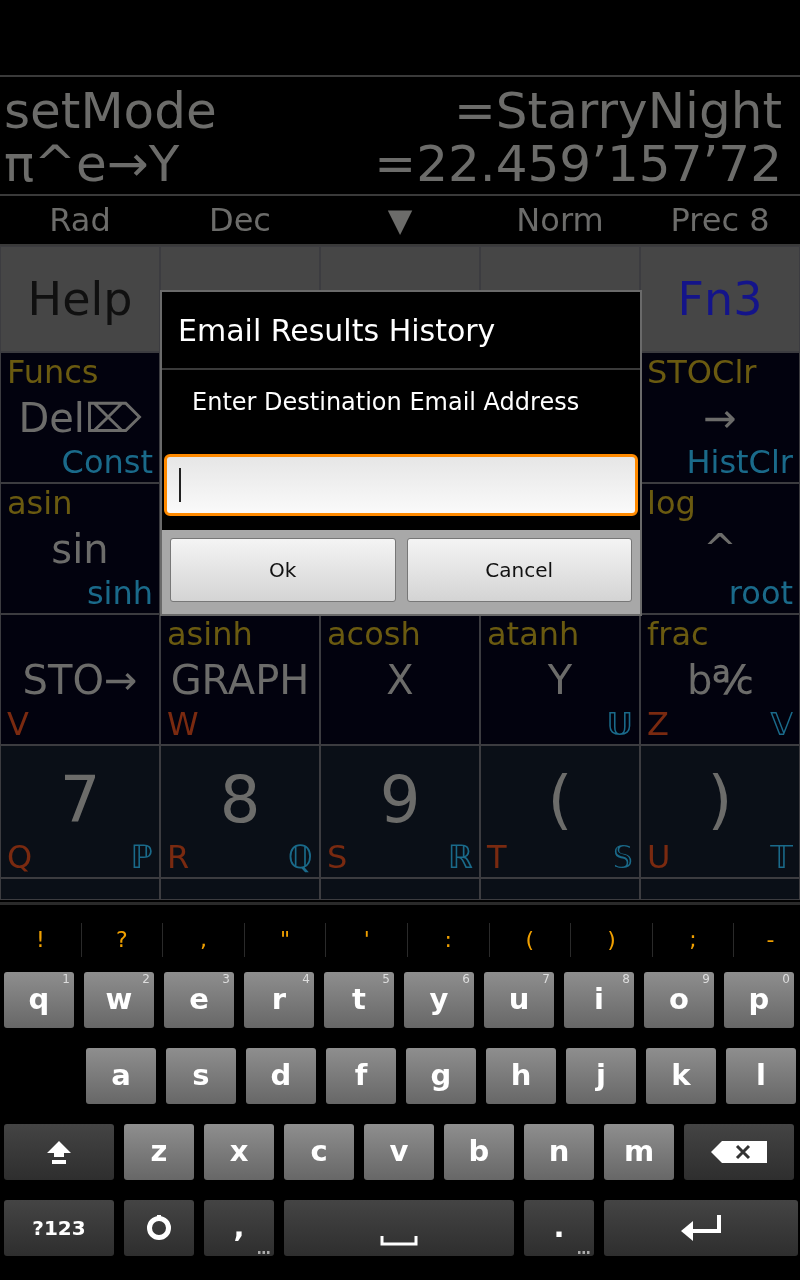 The height and width of the screenshot is (1280, 800). Describe the element at coordinates (240, 220) in the screenshot. I see `mode-indicator: Dec` at that location.